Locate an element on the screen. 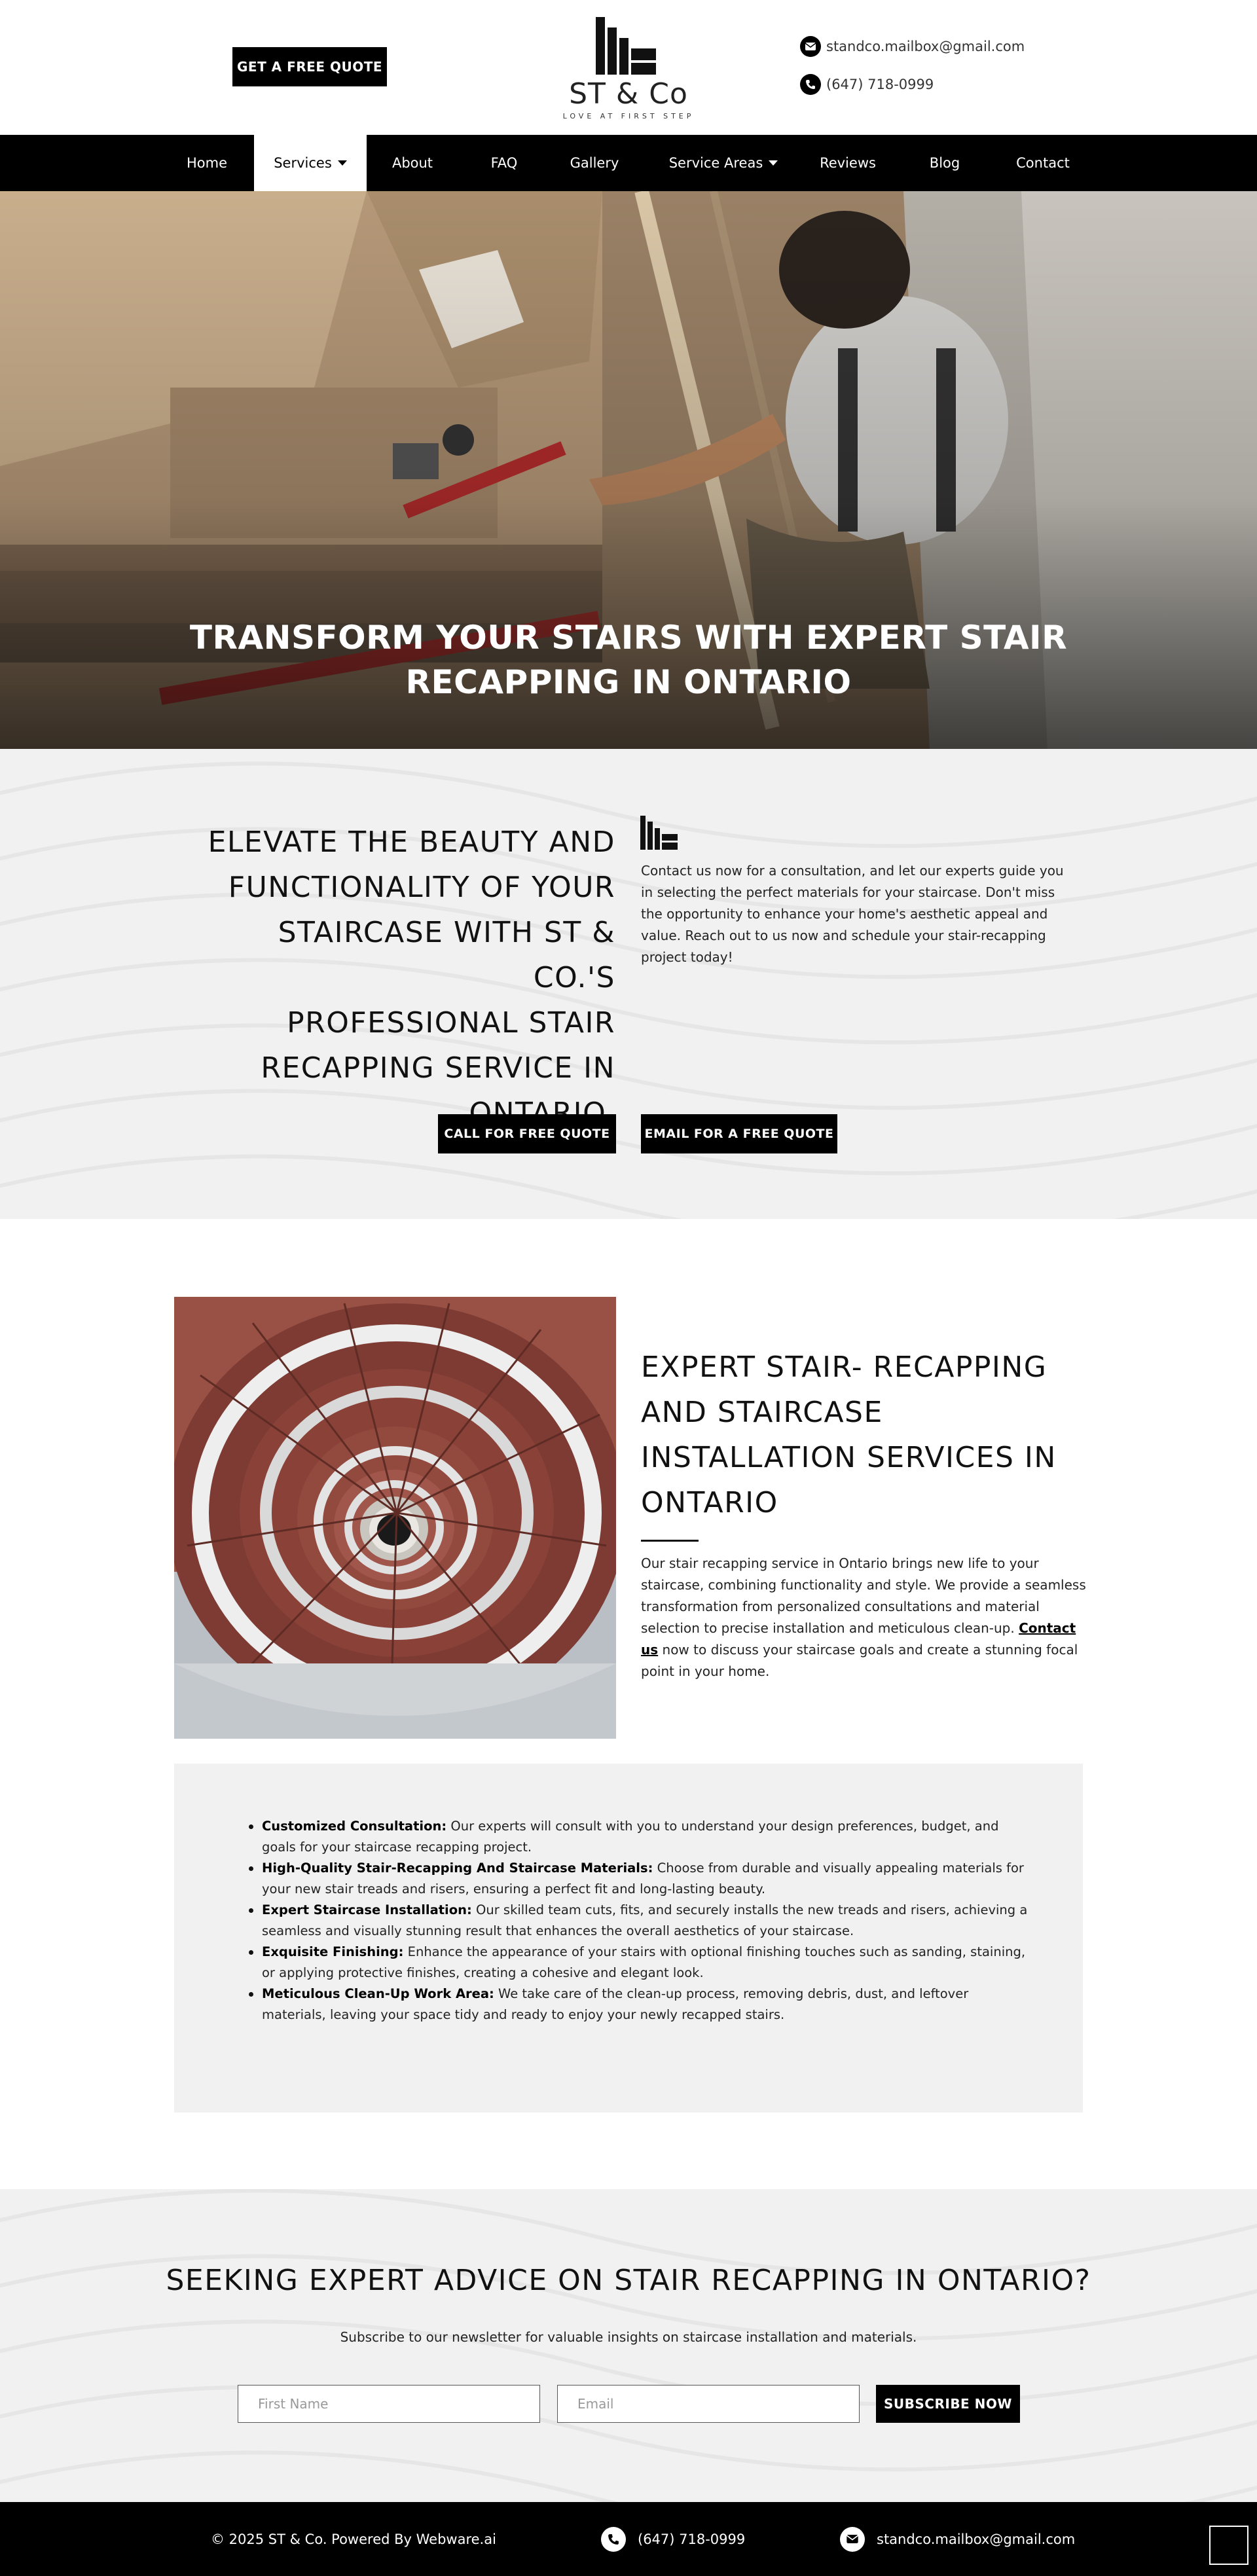 Image resolution: width=1257 pixels, height=2576 pixels. expert-heading-line: ONTARIO is located at coordinates (709, 1502).